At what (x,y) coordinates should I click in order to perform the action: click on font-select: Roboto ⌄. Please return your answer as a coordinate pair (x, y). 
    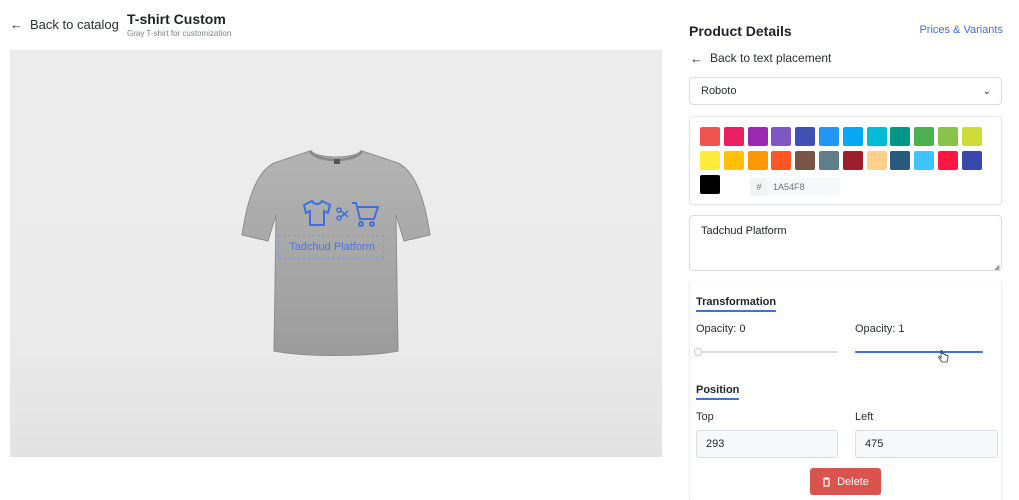
    Looking at the image, I should click on (845, 91).